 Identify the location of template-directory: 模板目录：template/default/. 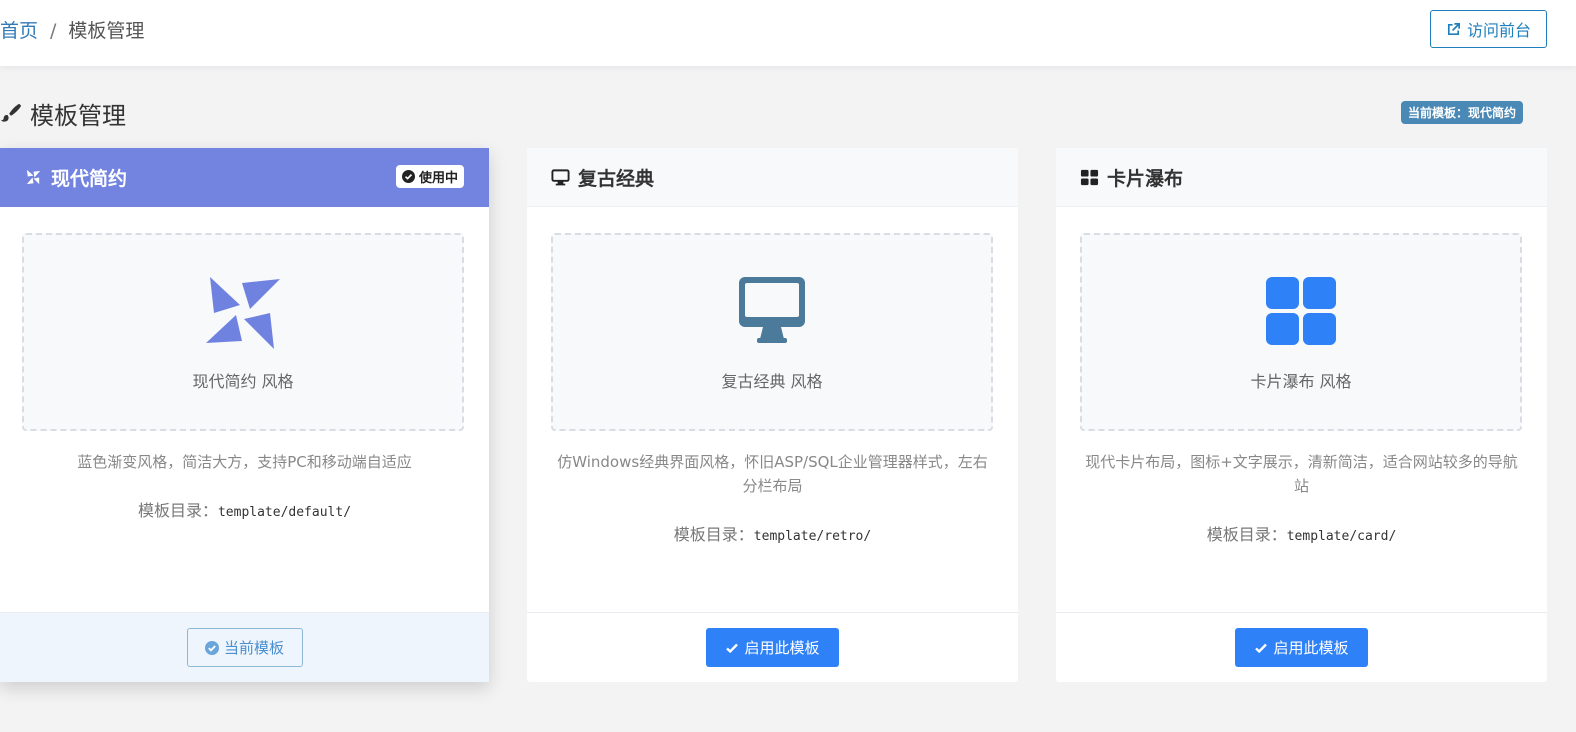
(244, 509).